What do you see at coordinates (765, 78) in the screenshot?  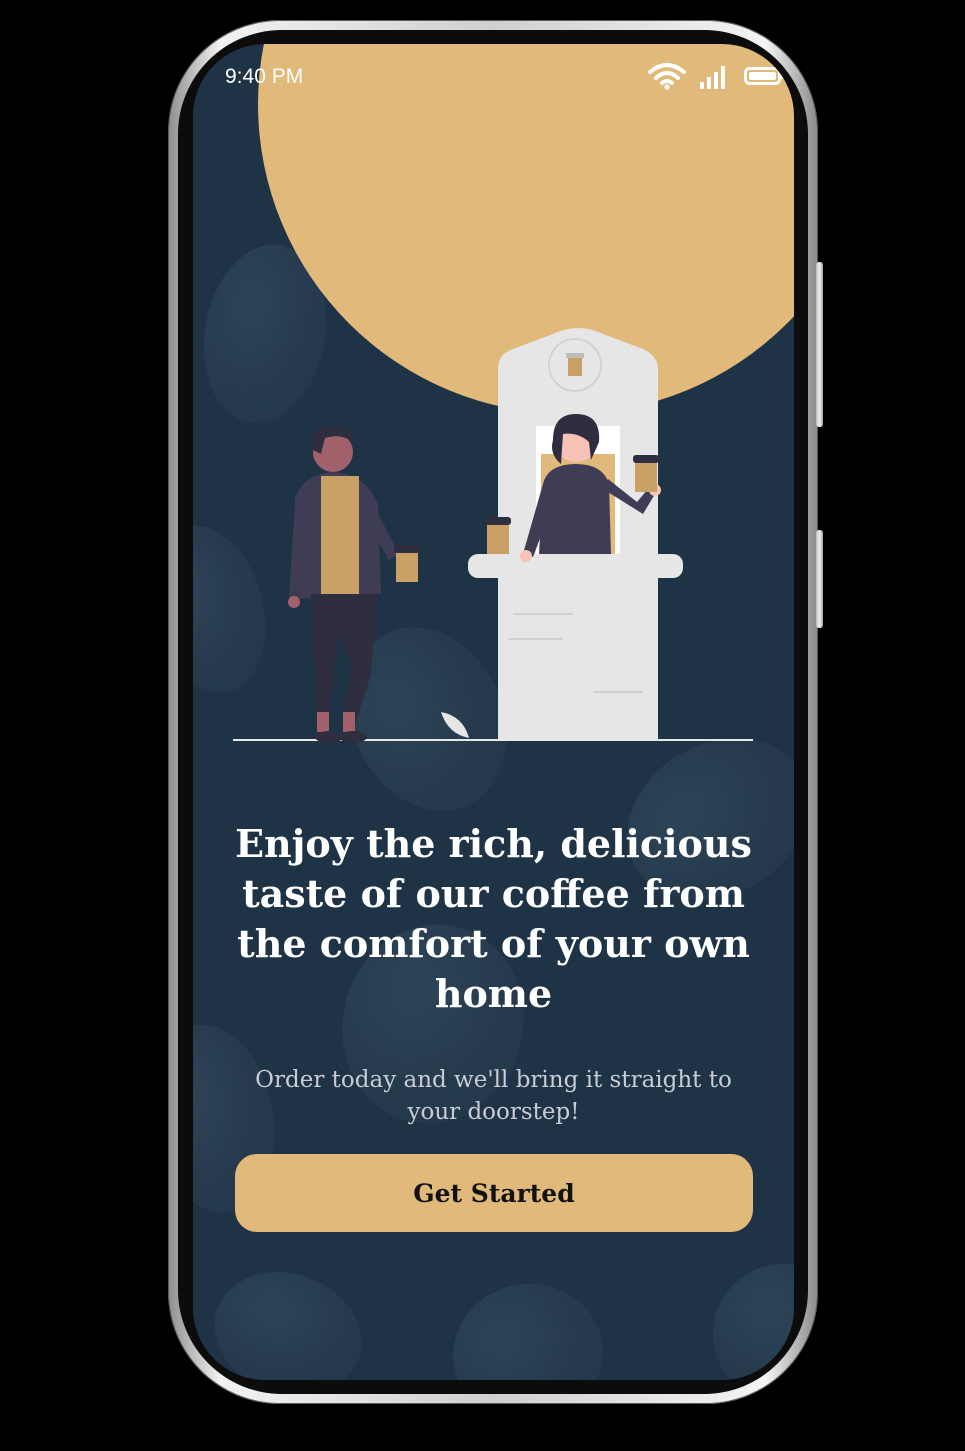 I see `battery-icon` at bounding box center [765, 78].